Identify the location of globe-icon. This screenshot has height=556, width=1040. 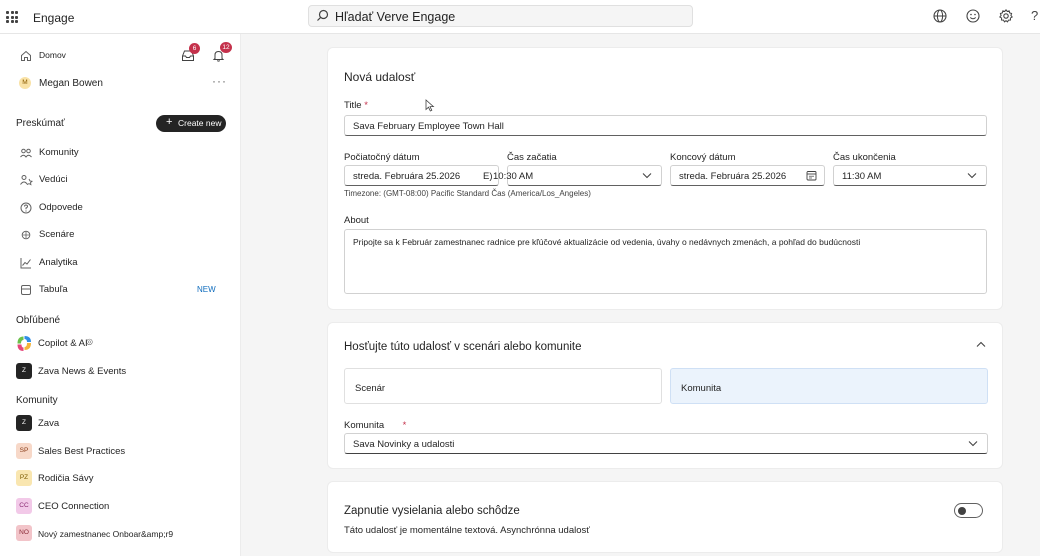
(940, 16).